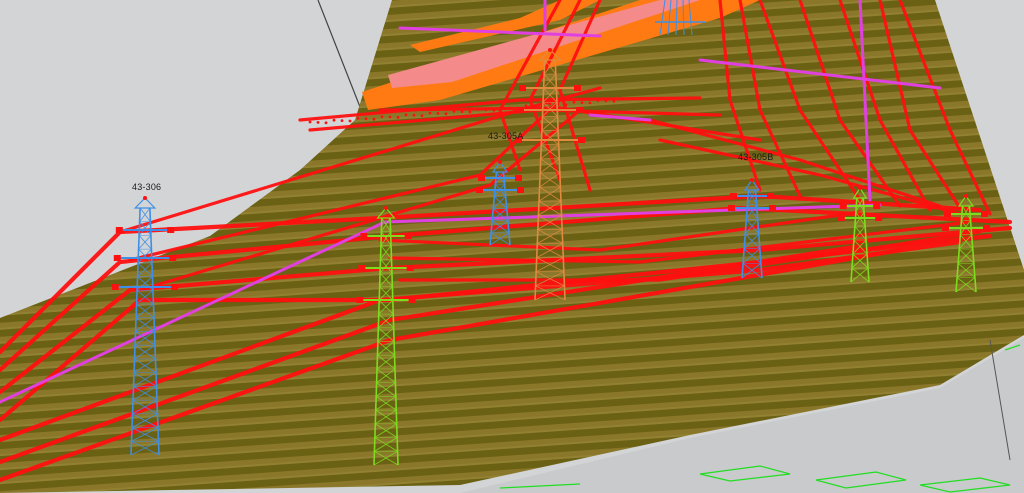 The width and height of the screenshot is (1024, 493). Describe the element at coordinates (146, 187) in the screenshot. I see `tower-label-43-306: 43-306` at that location.